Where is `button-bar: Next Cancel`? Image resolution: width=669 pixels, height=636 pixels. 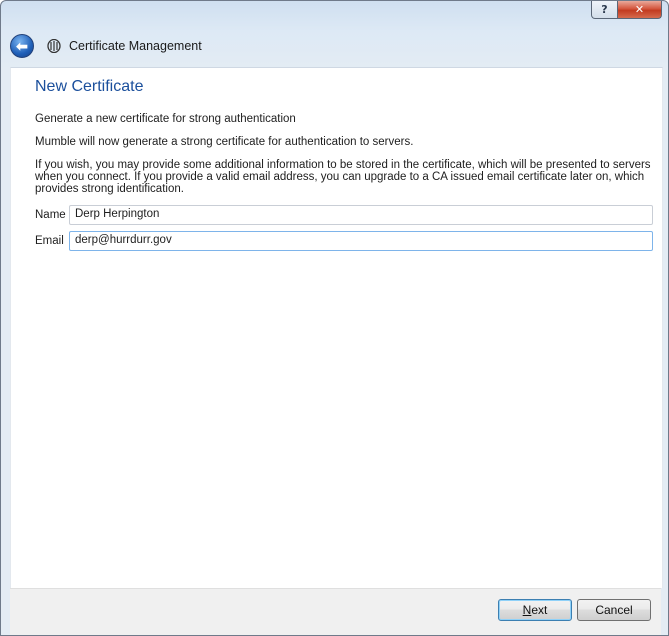
button-bar: Next Cancel is located at coordinates (335, 611).